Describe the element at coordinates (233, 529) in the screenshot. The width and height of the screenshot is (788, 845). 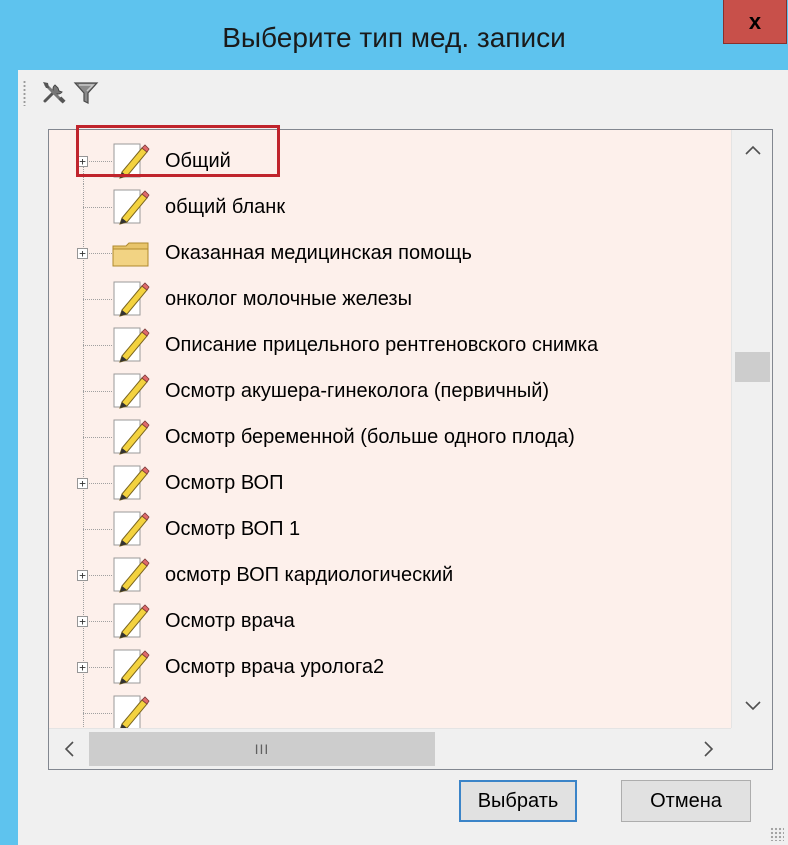
I see `tree-item-label: Осмотр ВОП 1` at that location.